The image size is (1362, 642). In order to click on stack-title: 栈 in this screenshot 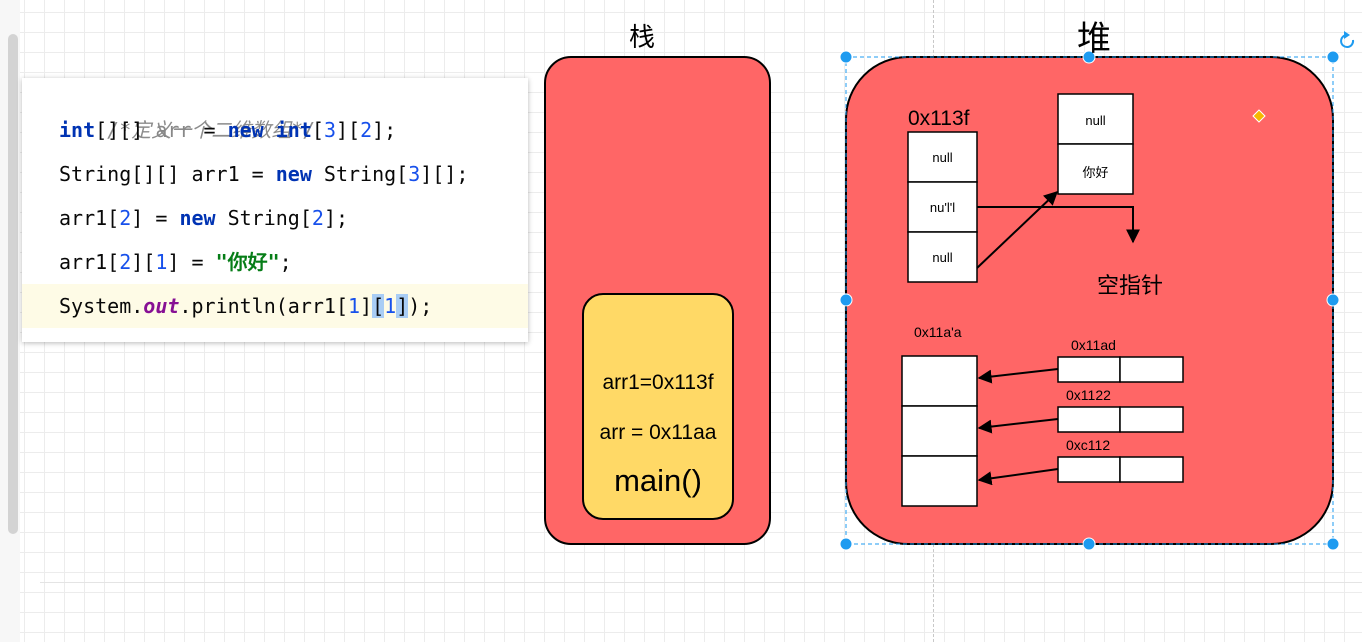, I will do `click(642, 37)`.